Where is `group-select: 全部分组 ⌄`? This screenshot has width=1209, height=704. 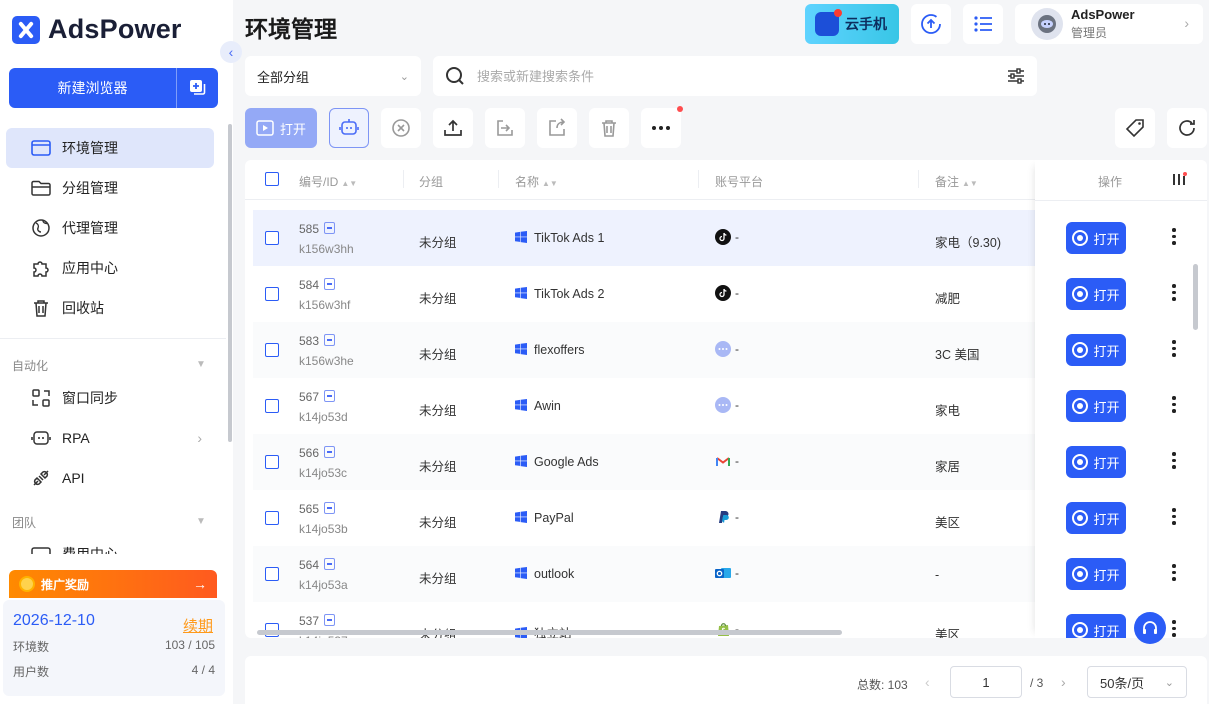
group-select: 全部分组 ⌄ is located at coordinates (333, 76).